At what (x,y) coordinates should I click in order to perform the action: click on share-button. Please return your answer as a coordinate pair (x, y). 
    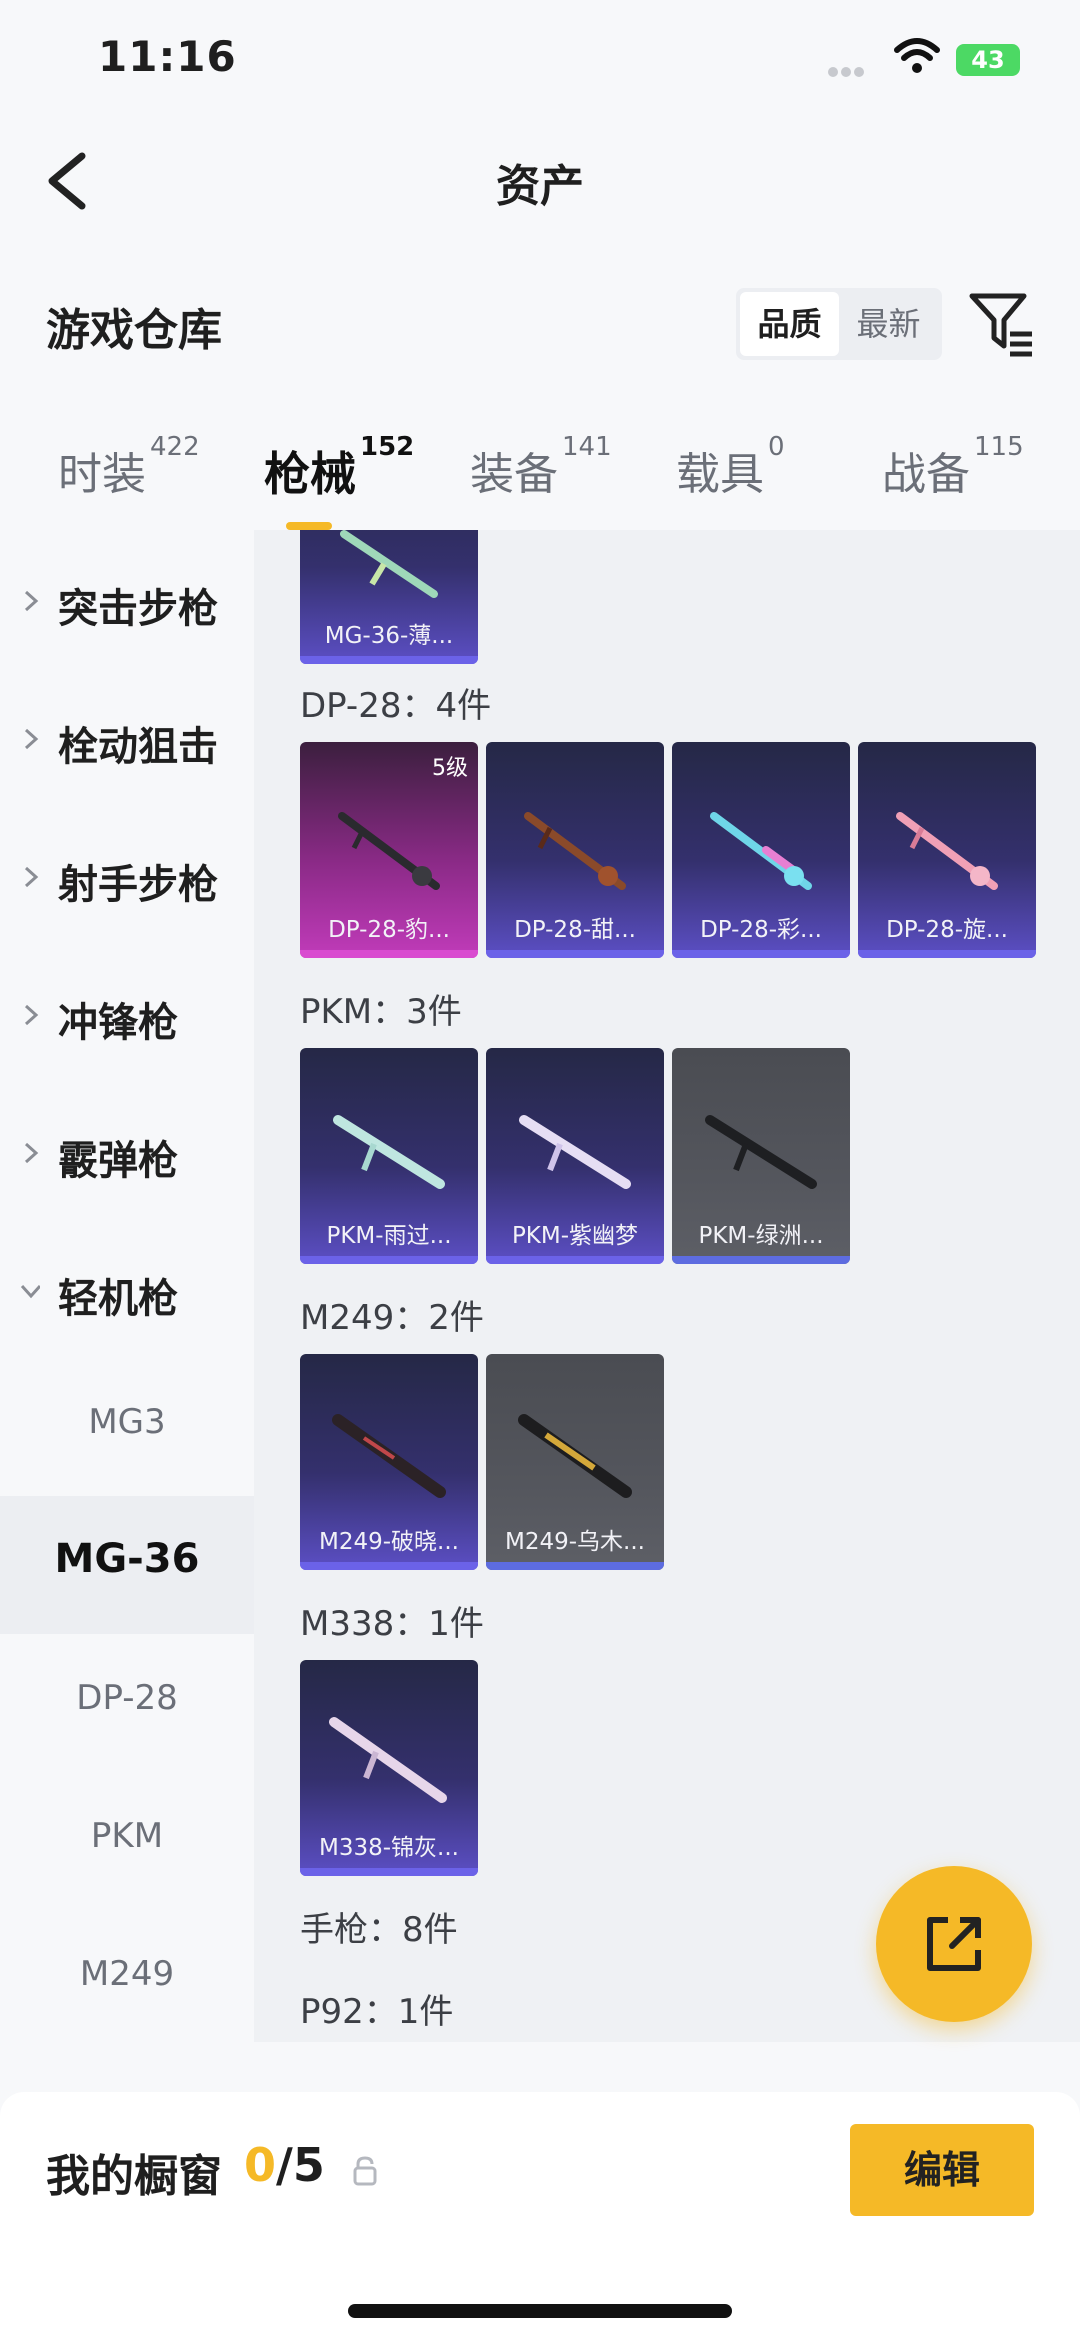
    Looking at the image, I should click on (954, 1944).